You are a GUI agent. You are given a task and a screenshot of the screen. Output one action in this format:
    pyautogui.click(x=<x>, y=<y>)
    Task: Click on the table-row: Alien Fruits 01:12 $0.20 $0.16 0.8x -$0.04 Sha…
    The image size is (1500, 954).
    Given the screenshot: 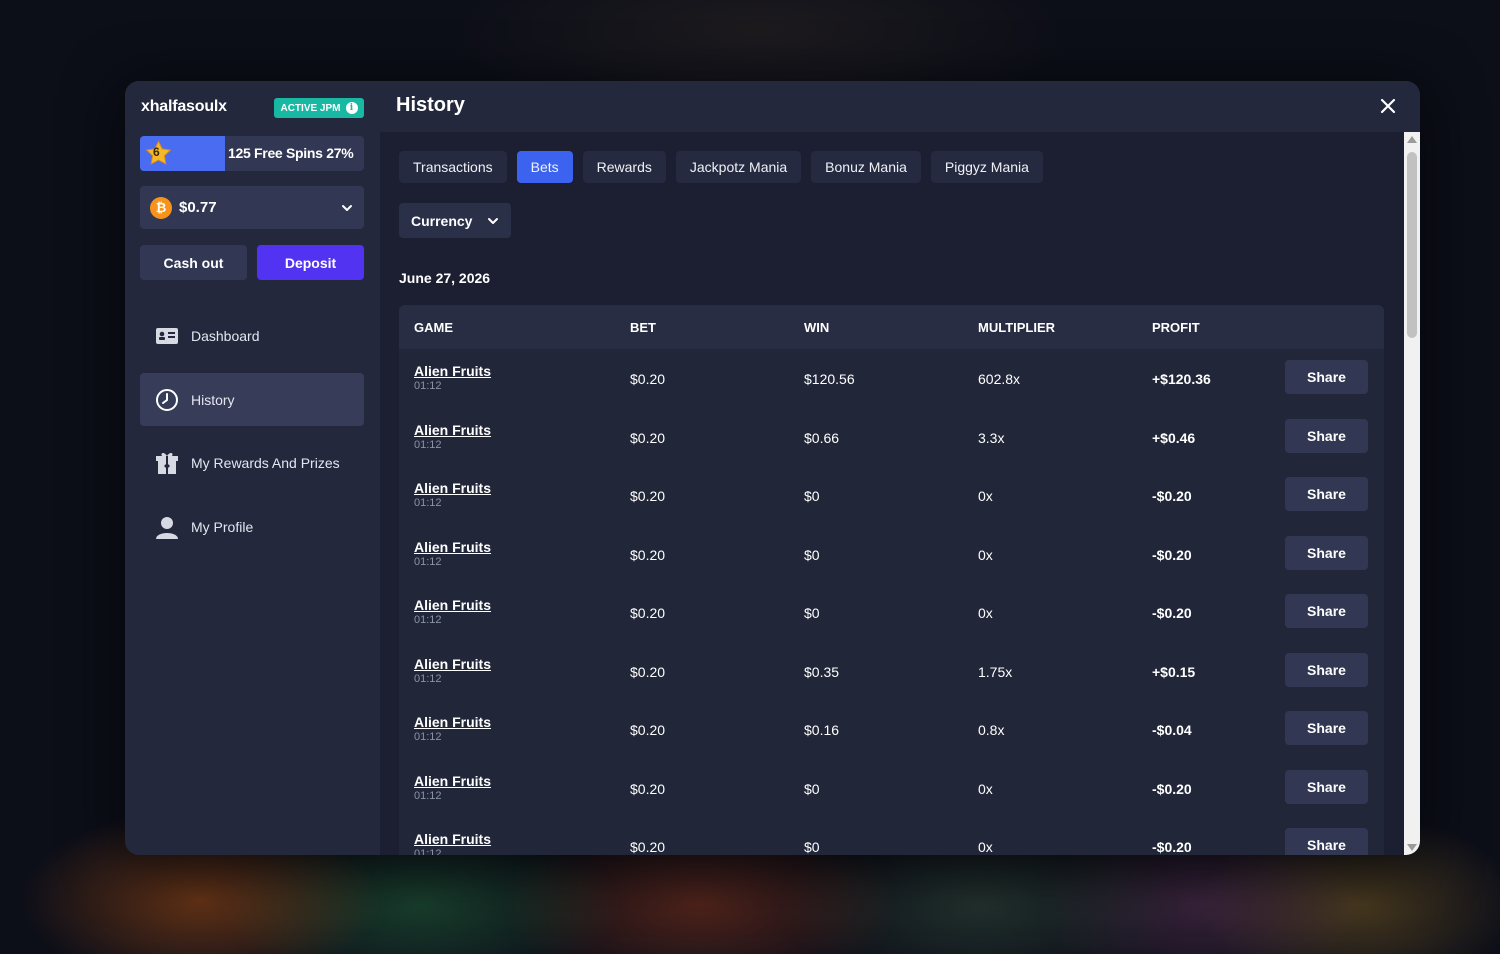 What is the action you would take?
    pyautogui.click(x=891, y=729)
    